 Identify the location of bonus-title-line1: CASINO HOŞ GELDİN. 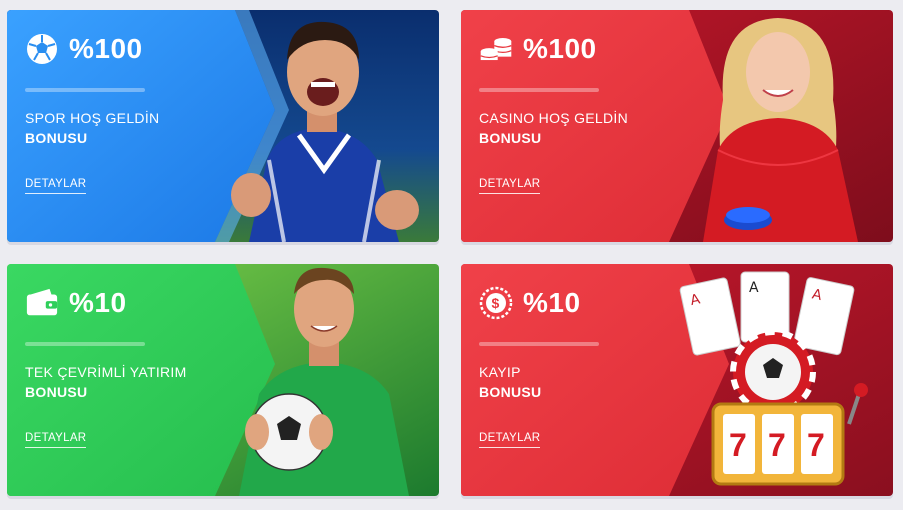
(554, 118).